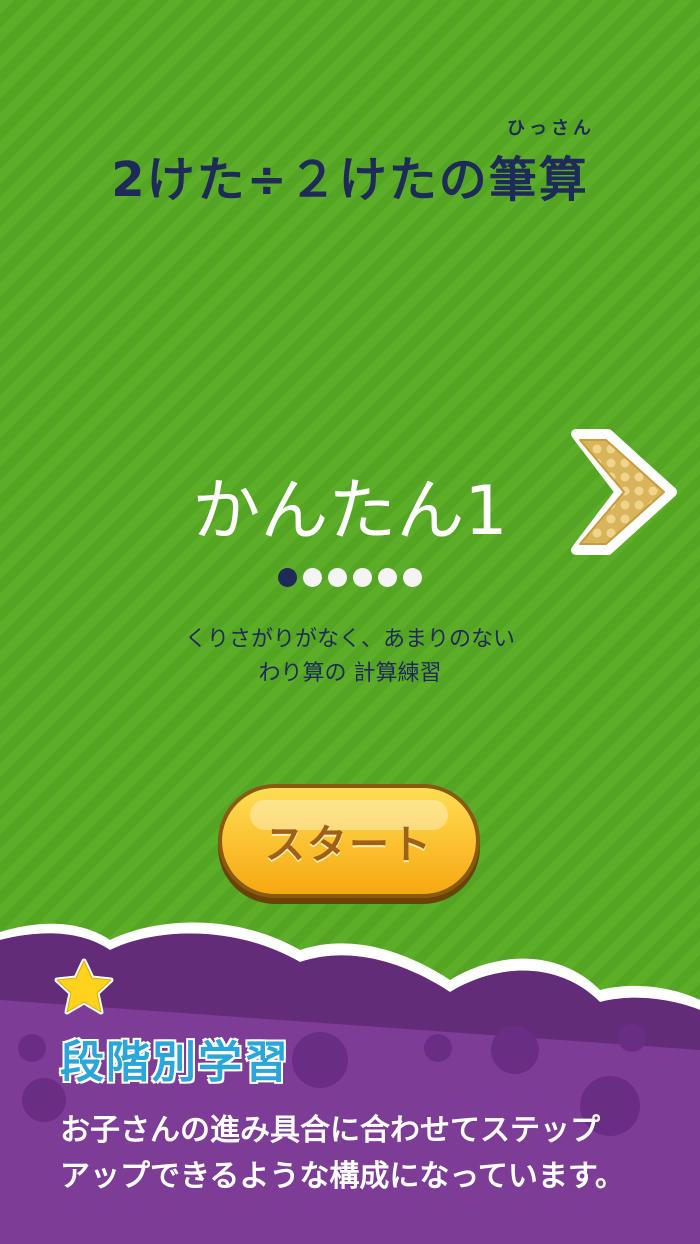 The image size is (700, 1244). Describe the element at coordinates (360, 1154) in the screenshot. I see `feature-description: お子さんの進み具合に合わせてステップ アップできるような構成になっています。` at that location.